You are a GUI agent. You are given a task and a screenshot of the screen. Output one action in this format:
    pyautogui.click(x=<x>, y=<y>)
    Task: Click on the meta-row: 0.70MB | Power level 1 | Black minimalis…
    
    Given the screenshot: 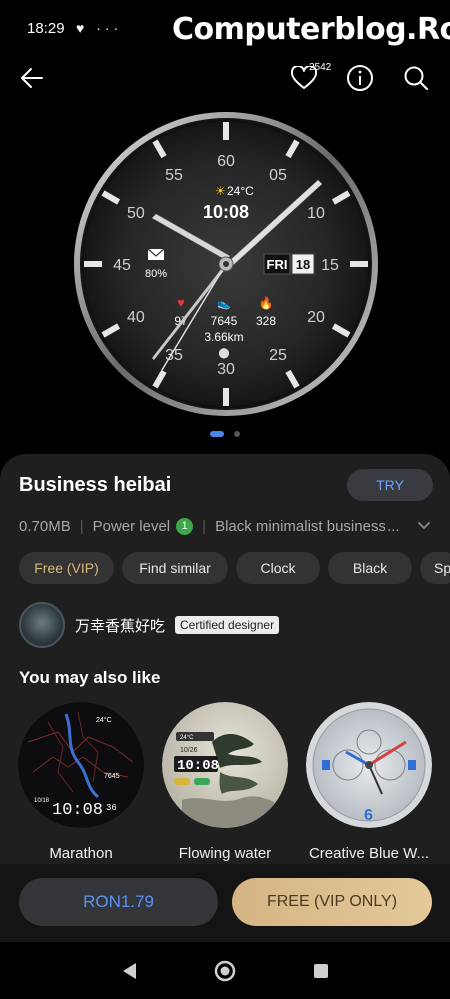 What is the action you would take?
    pyautogui.click(x=229, y=526)
    